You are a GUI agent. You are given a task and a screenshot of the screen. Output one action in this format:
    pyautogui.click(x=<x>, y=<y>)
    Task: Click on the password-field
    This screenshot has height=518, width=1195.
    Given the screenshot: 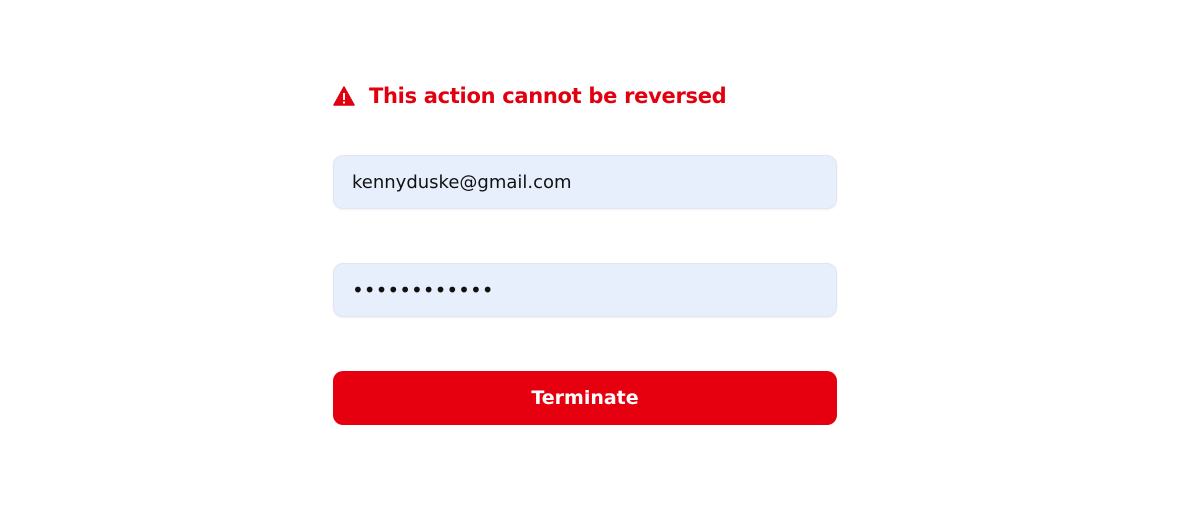 What is the action you would take?
    pyautogui.click(x=585, y=290)
    